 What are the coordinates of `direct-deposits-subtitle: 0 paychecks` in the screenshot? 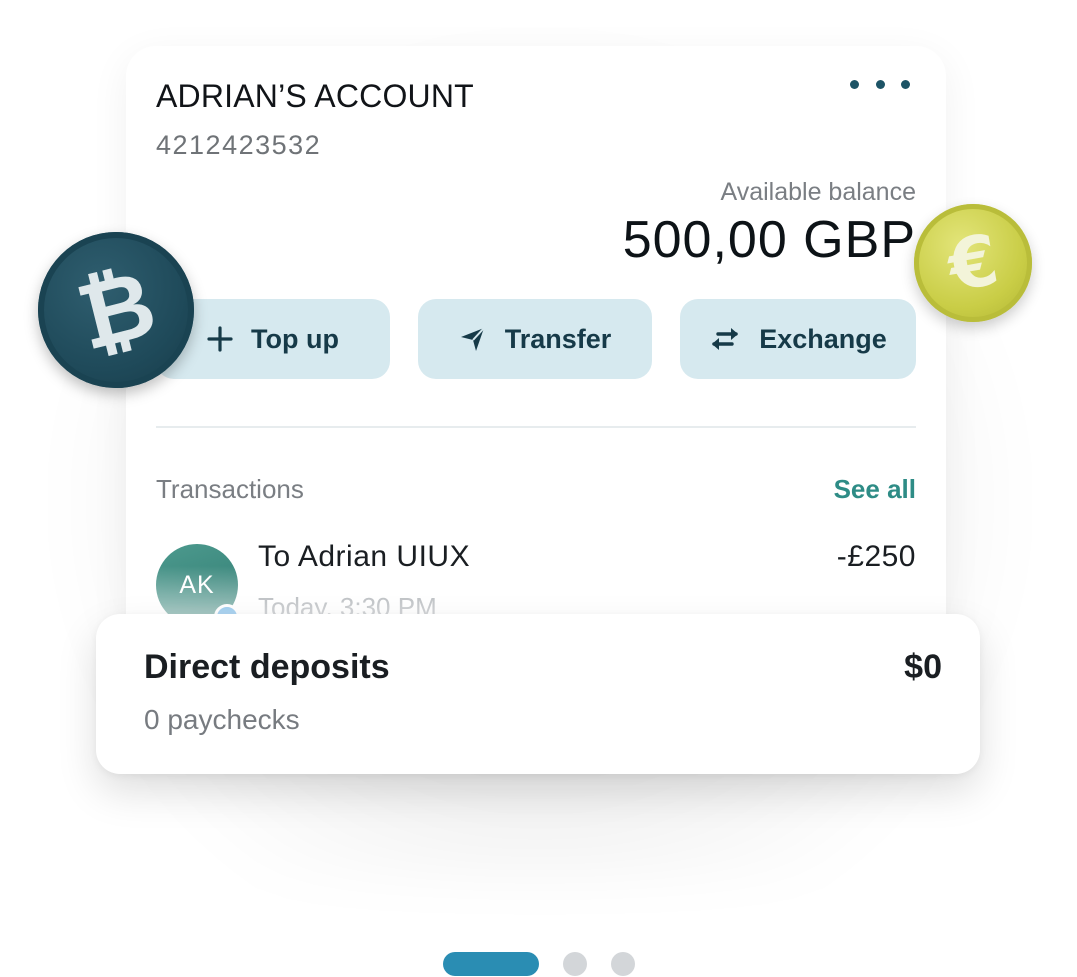 It's located at (222, 719).